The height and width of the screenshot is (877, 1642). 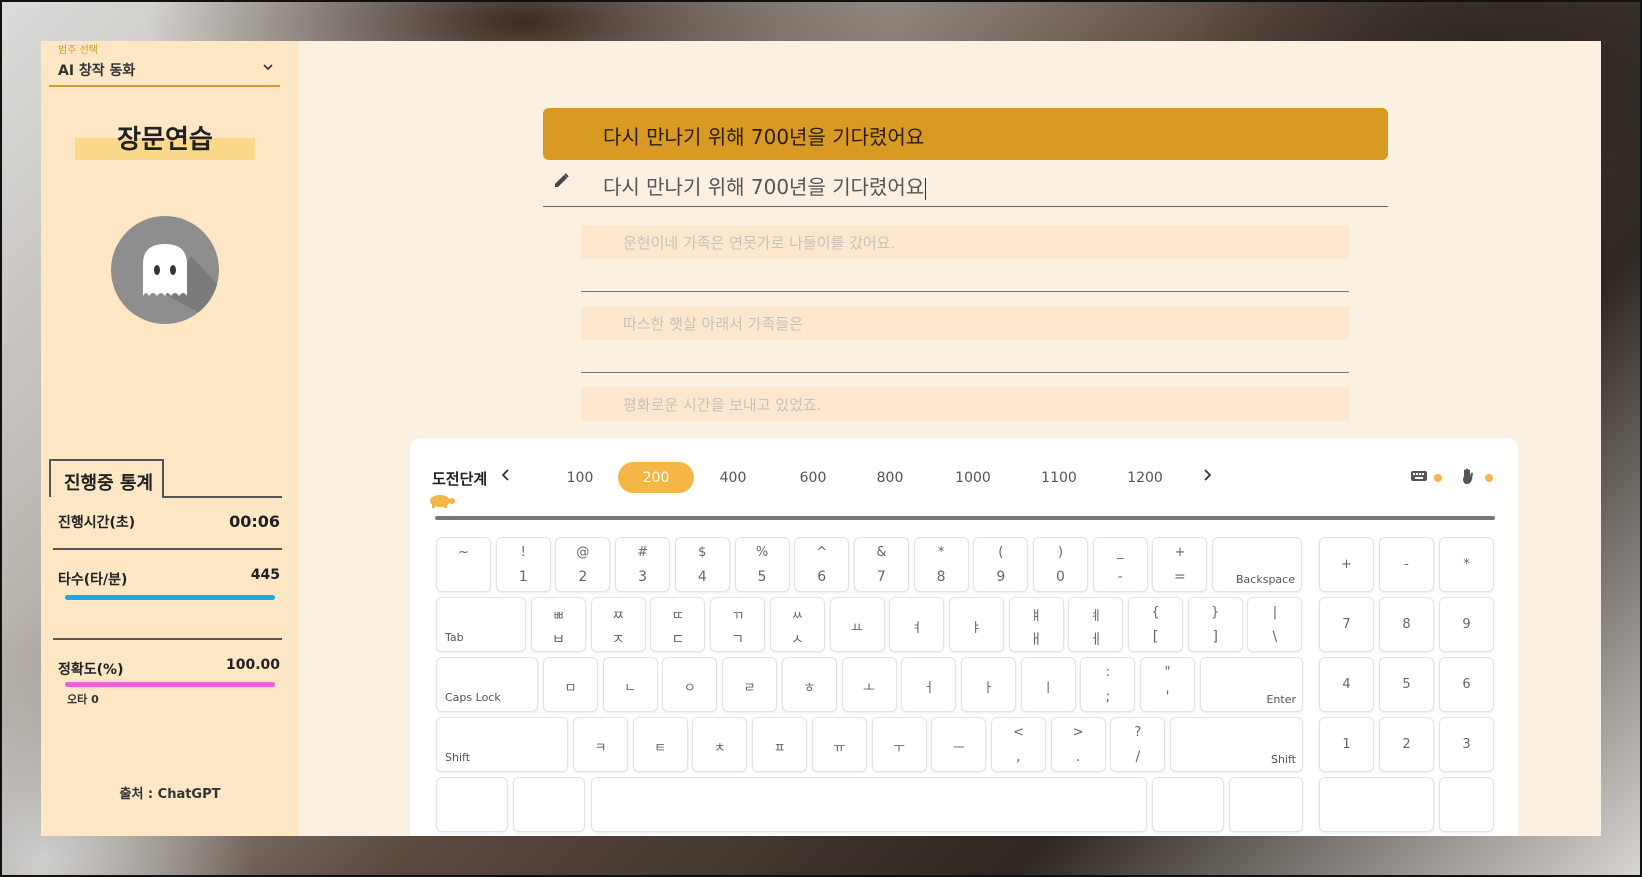 I want to click on key: * 8, so click(x=941, y=564).